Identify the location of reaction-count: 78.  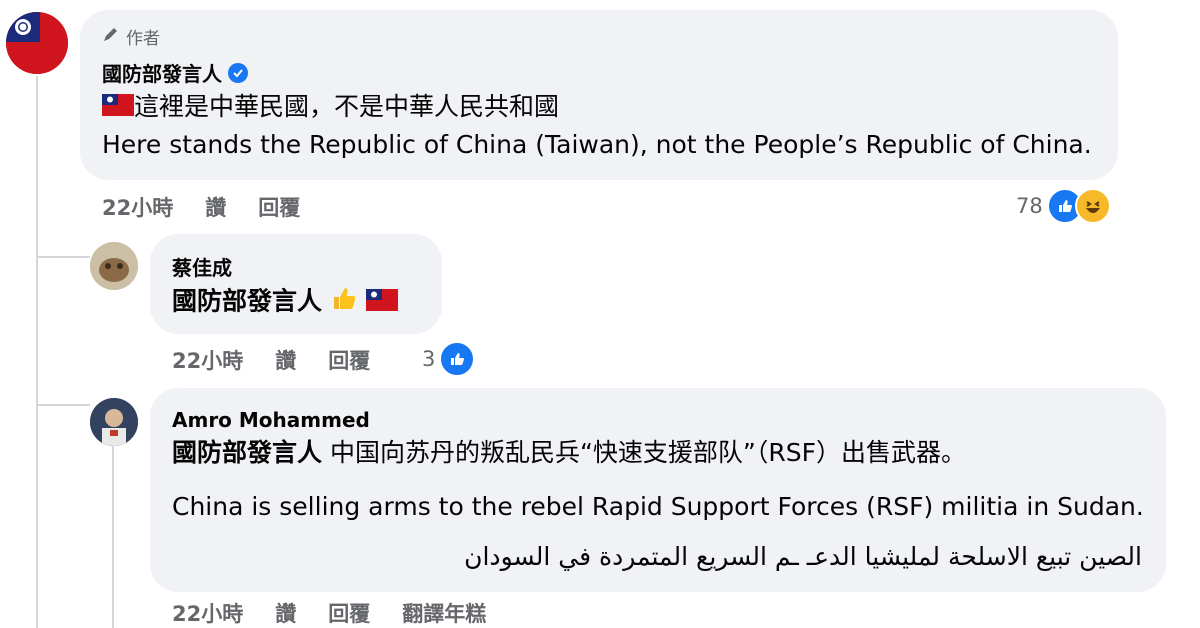
(1029, 206).